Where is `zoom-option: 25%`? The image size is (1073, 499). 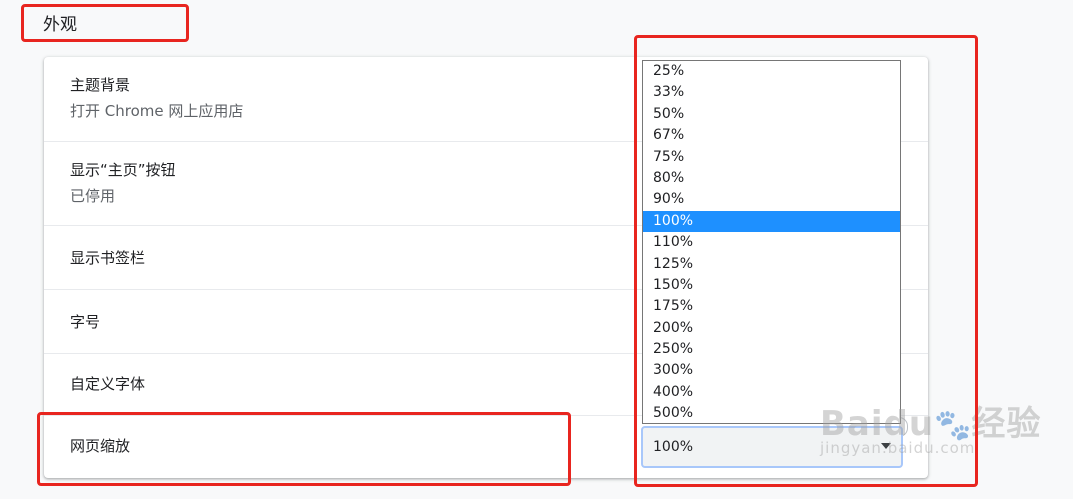
zoom-option: 25% is located at coordinates (771, 71).